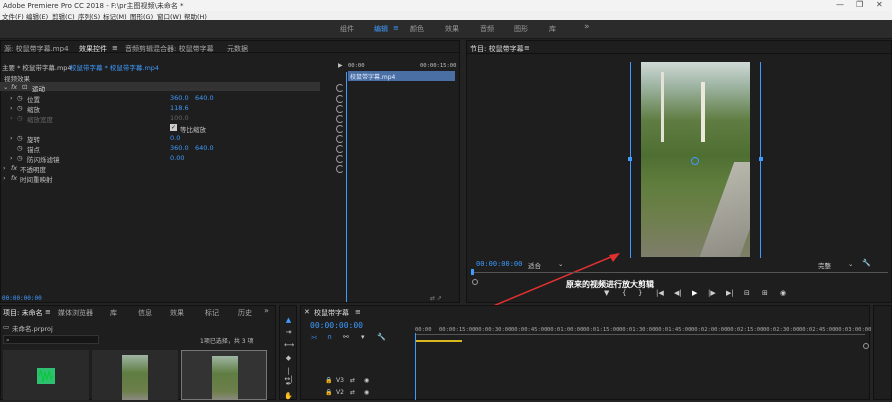 Image resolution: width=892 pixels, height=402 pixels. Describe the element at coordinates (396, 28) in the screenshot. I see `workspace-menu-icon: ≡` at that location.